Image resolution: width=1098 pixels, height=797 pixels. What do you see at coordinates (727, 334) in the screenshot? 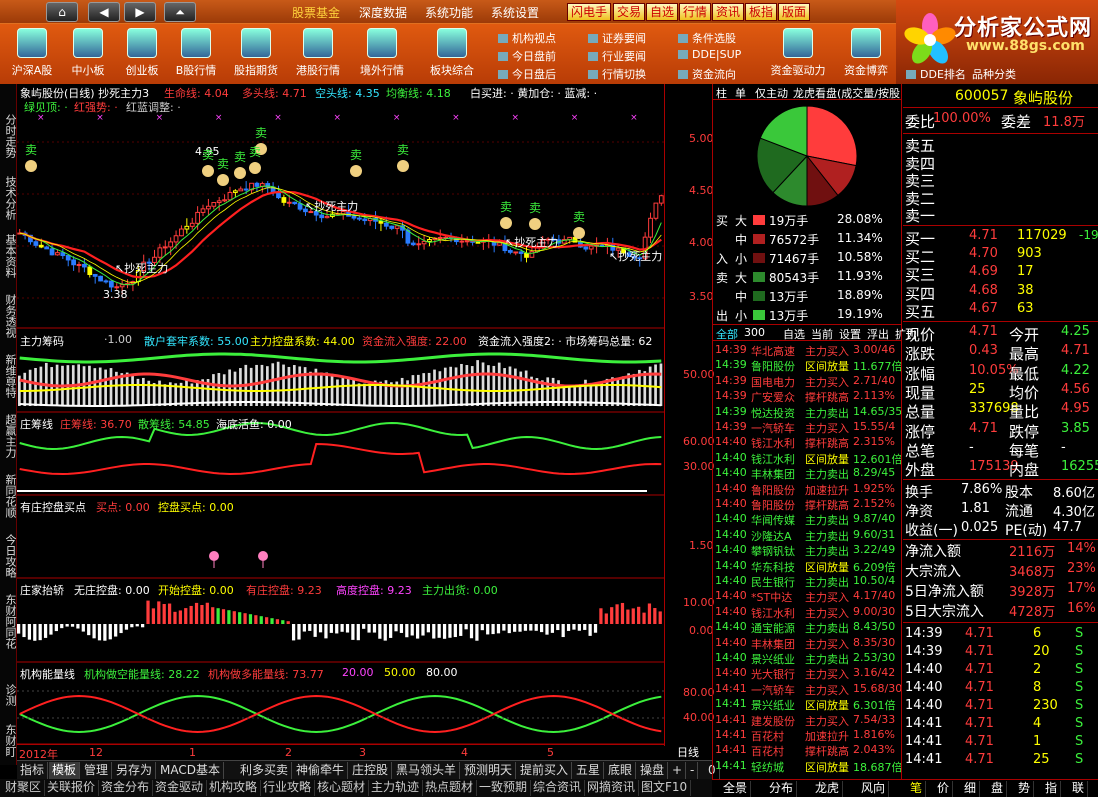
I see `list-tab-0: 全部` at bounding box center [727, 334].